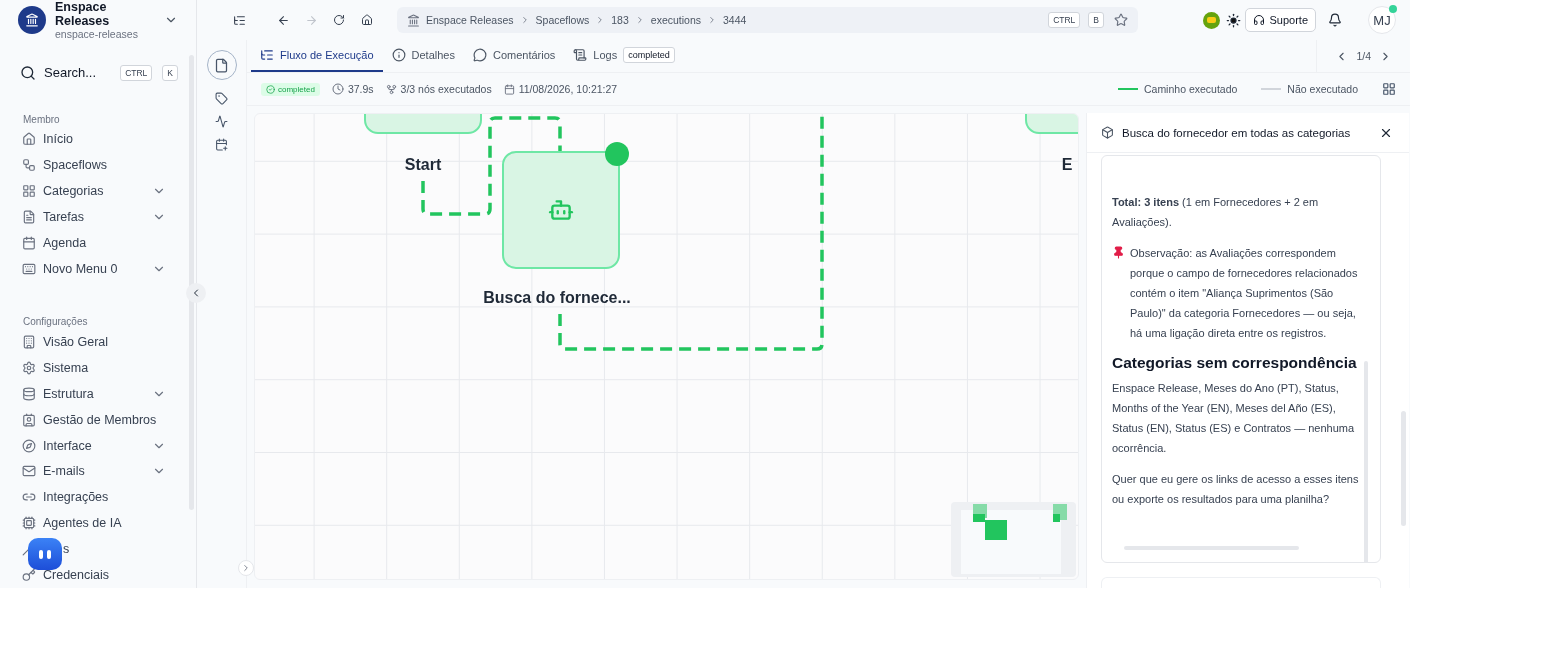 The height and width of the screenshot is (652, 1568). Describe the element at coordinates (98, 139) in the screenshot. I see `nav-item: Início` at that location.